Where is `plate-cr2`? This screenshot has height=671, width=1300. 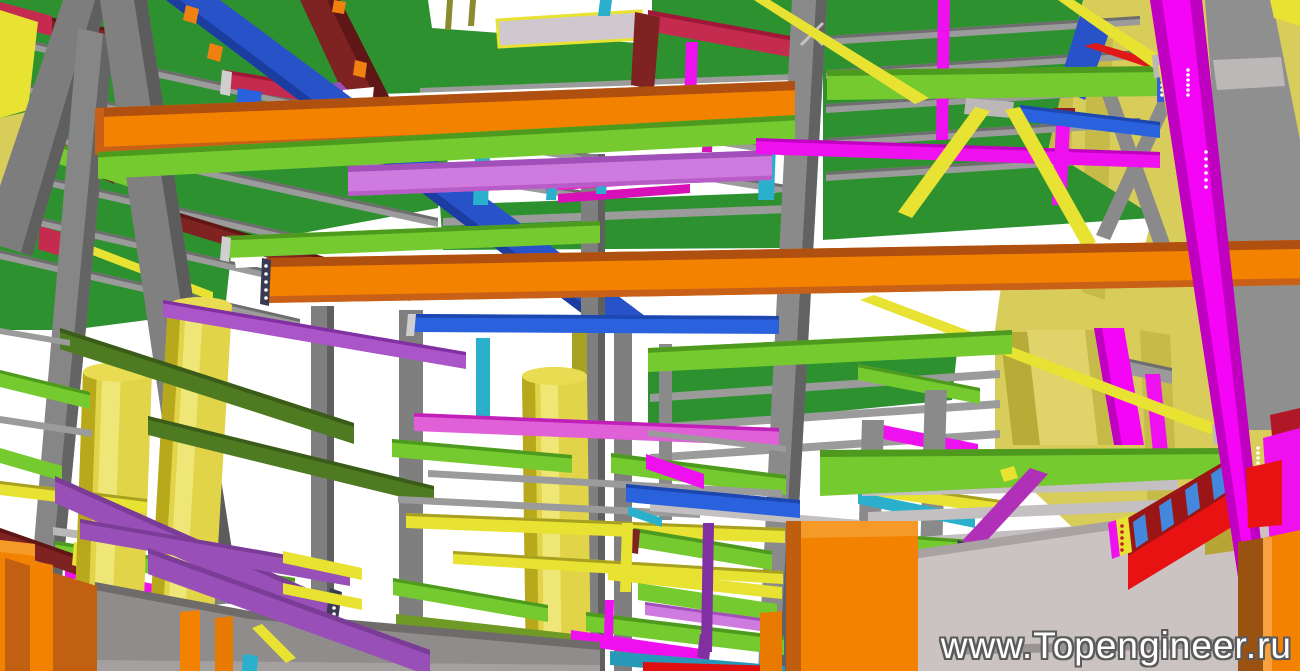
plate-cr2 is located at coordinates (226, 83).